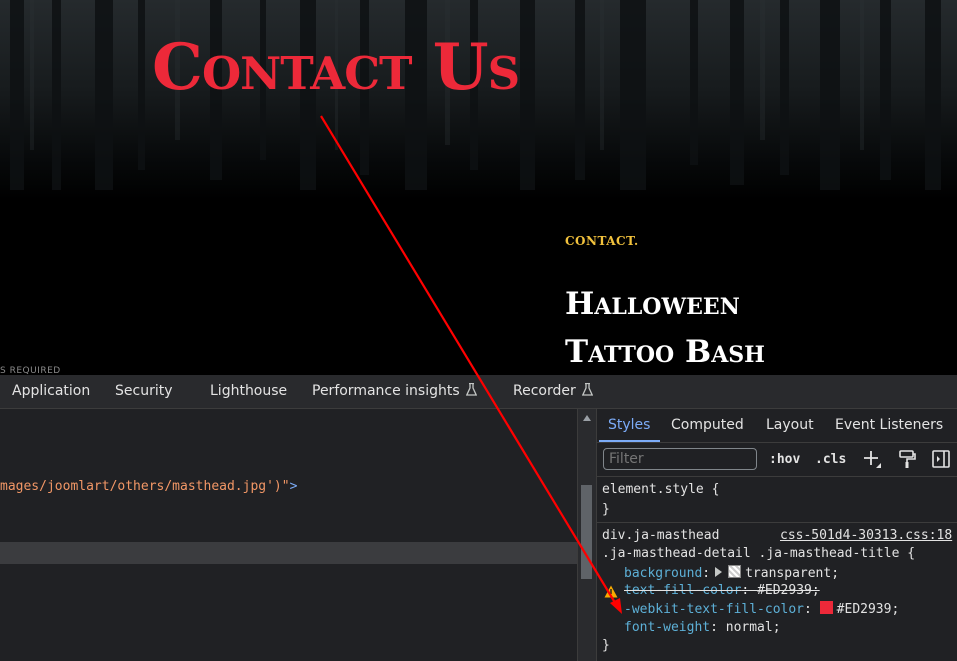 This screenshot has width=957, height=661. What do you see at coordinates (784, 459) in the screenshot?
I see `hov-toggle: :hov` at bounding box center [784, 459].